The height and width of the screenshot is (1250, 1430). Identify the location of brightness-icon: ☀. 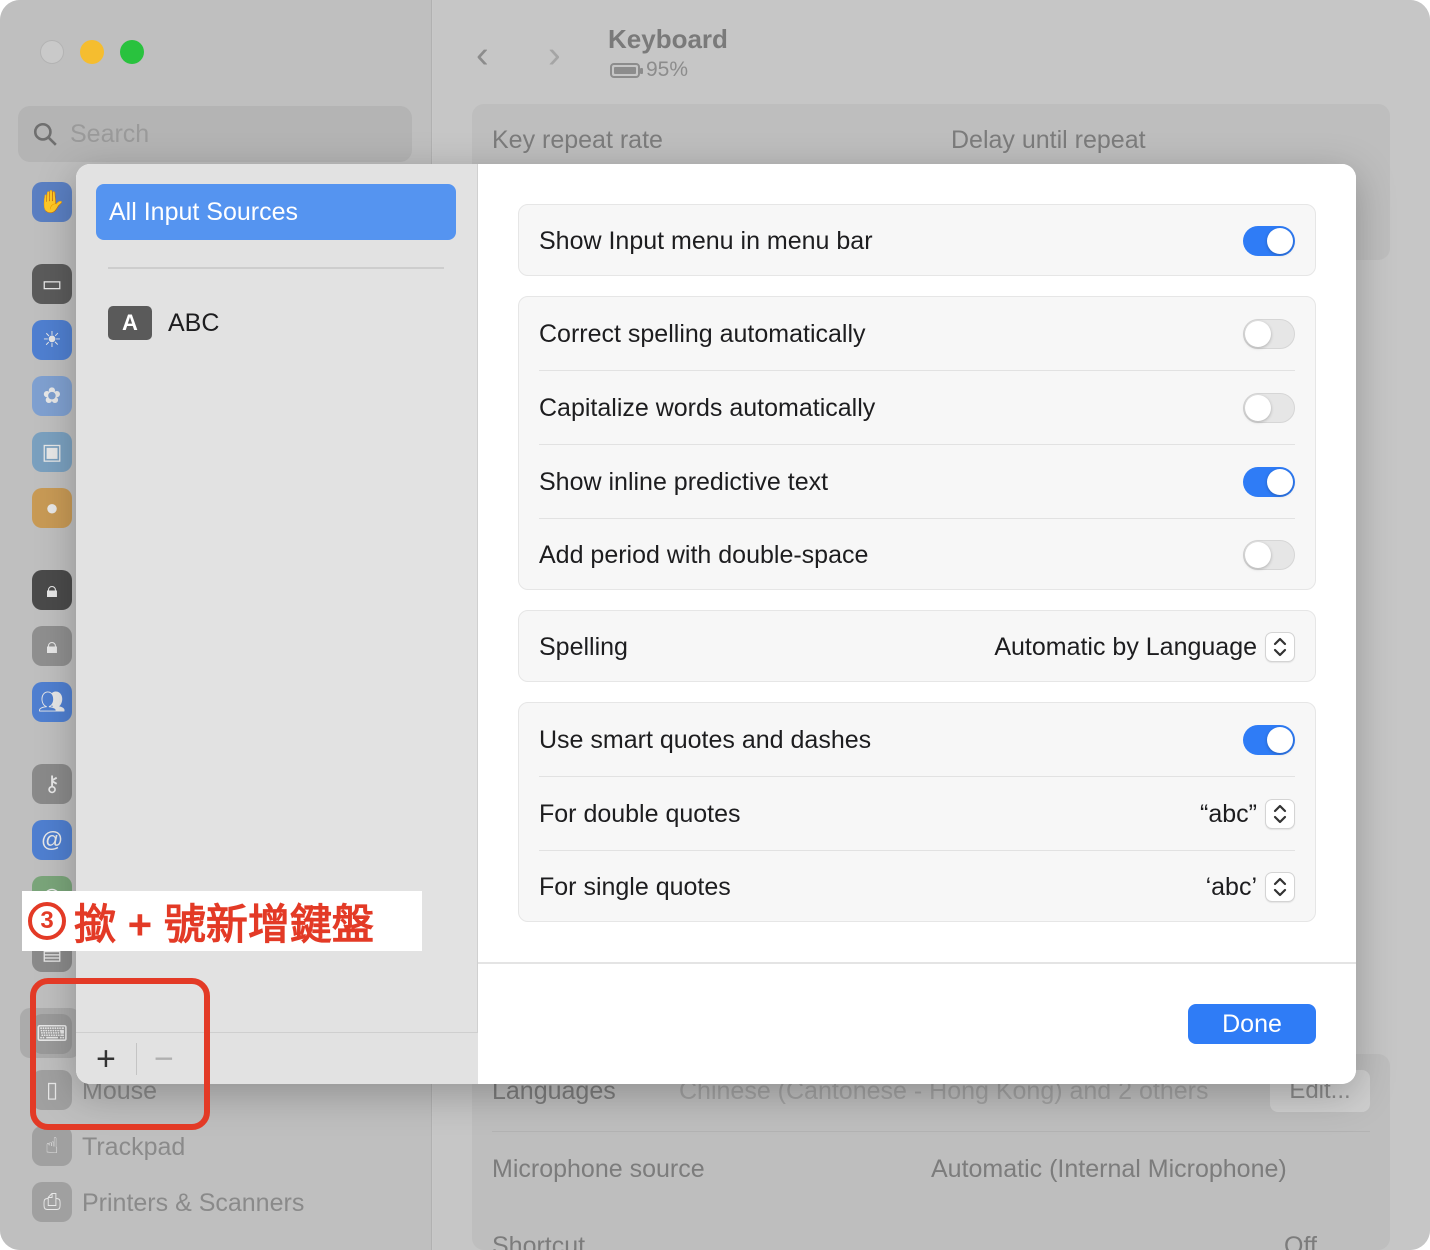
(52, 340).